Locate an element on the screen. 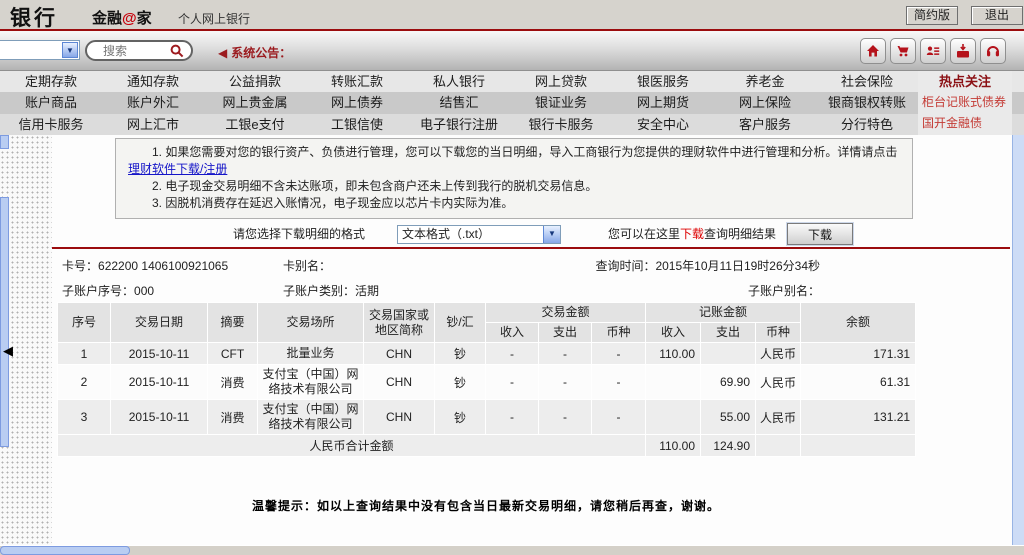 This screenshot has height=555, width=1024. nav-item: 社会保险 is located at coordinates (867, 81).